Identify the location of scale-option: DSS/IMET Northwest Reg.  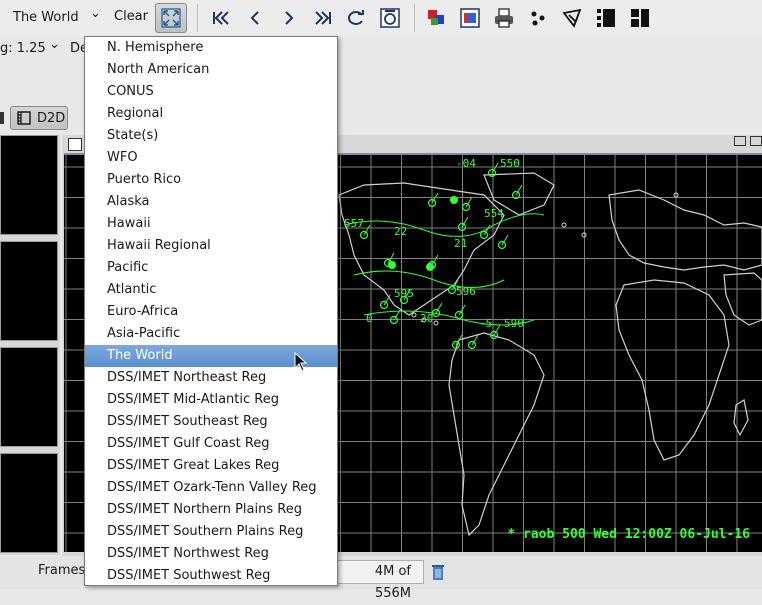
(211, 554).